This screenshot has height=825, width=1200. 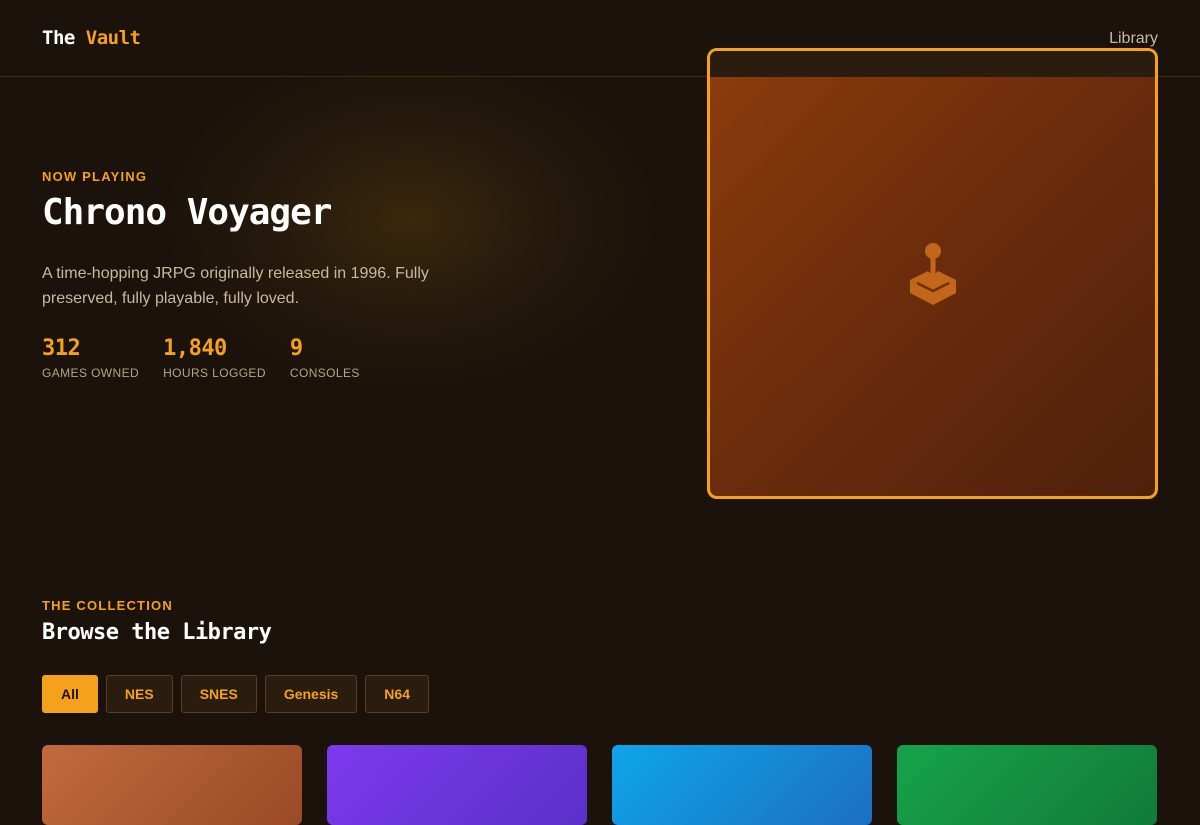 What do you see at coordinates (61, 348) in the screenshot?
I see `stat-value: 312` at bounding box center [61, 348].